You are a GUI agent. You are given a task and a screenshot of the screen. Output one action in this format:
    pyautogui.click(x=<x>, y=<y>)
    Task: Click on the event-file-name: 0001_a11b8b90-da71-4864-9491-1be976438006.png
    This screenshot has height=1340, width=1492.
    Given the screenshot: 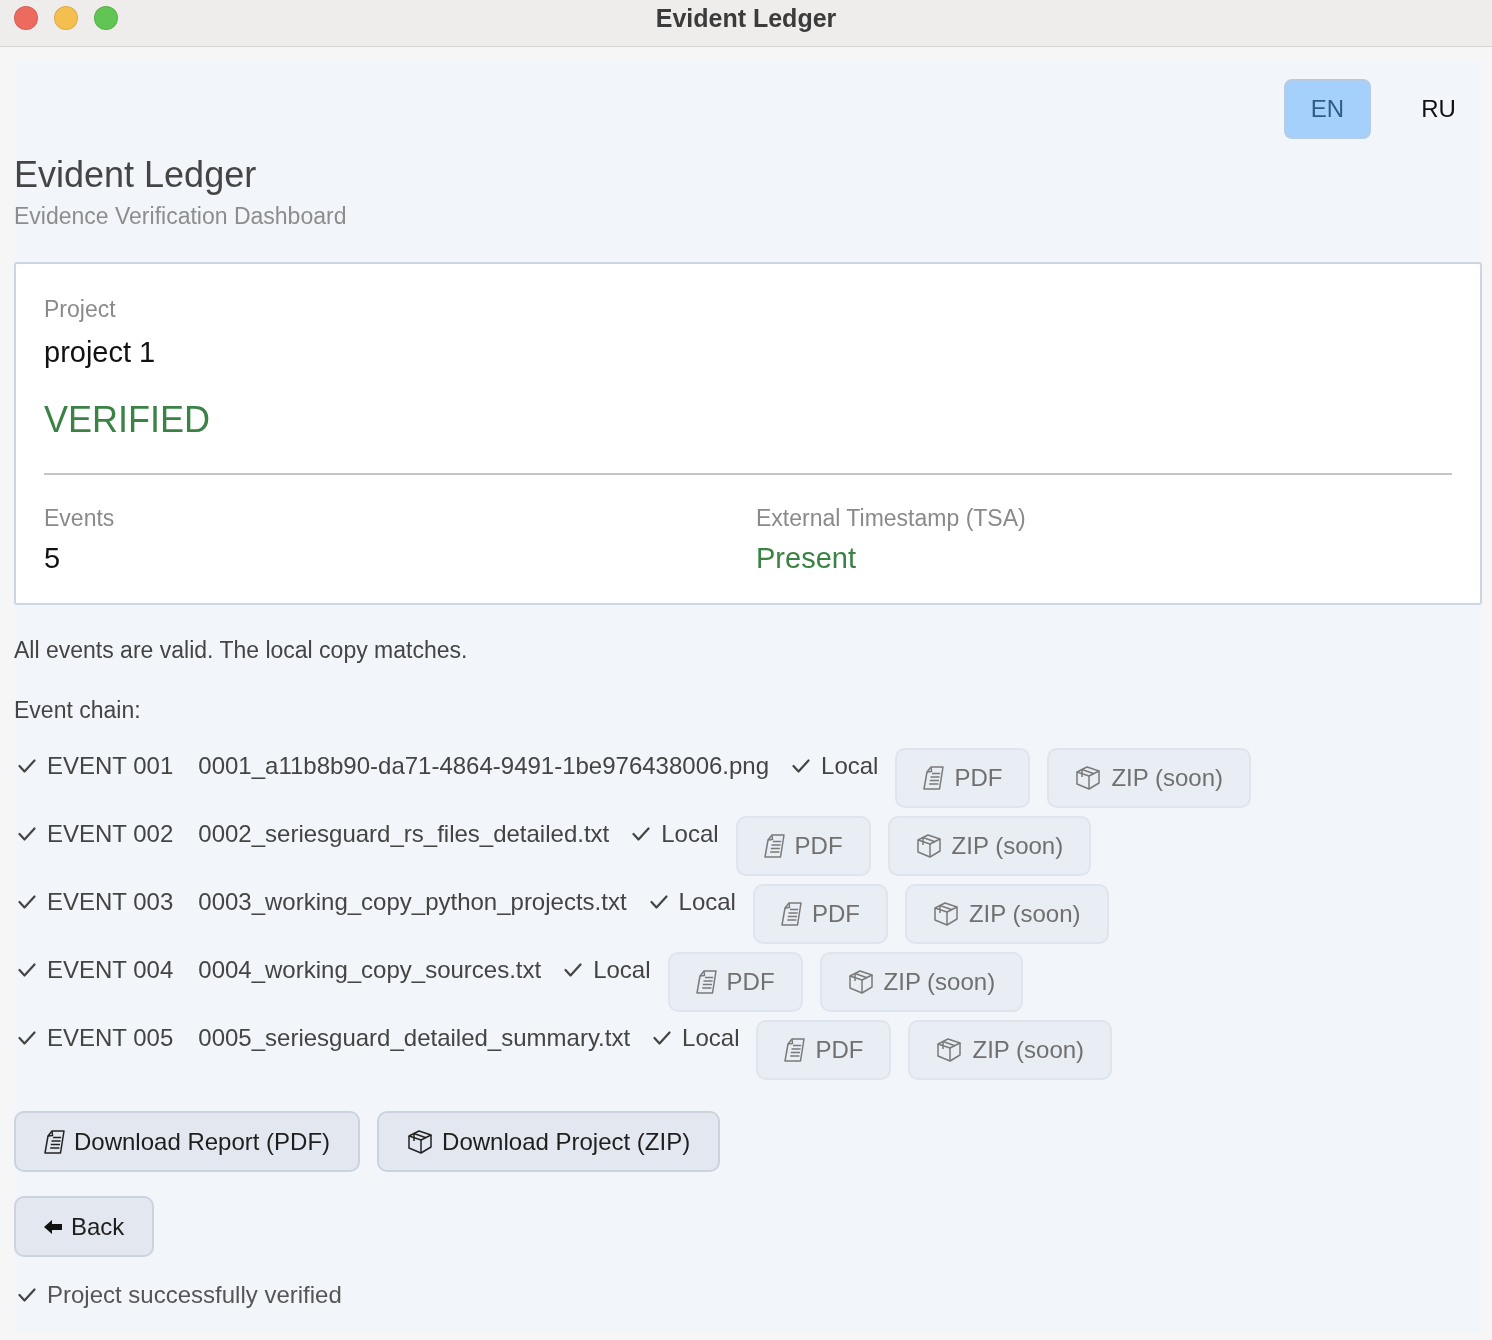 What is the action you would take?
    pyautogui.click(x=484, y=766)
    